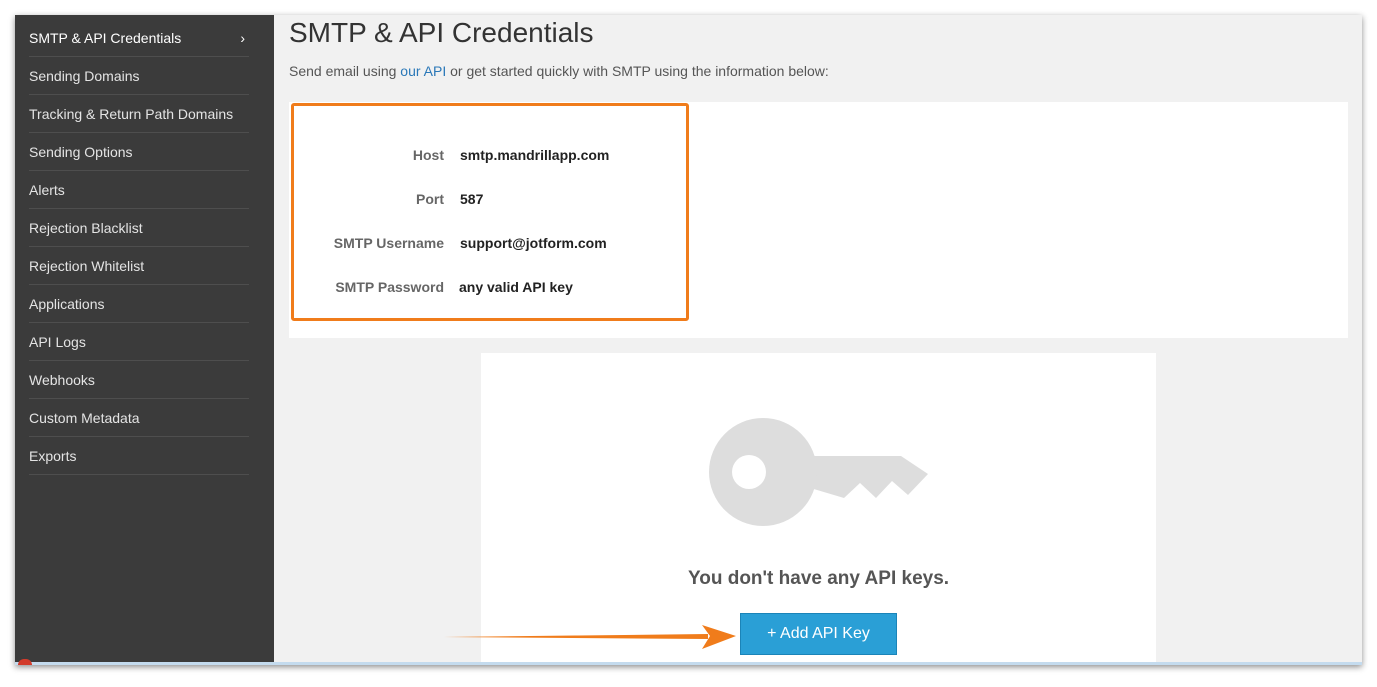  I want to click on sidebar-item-label: Sending Options, so click(81, 151).